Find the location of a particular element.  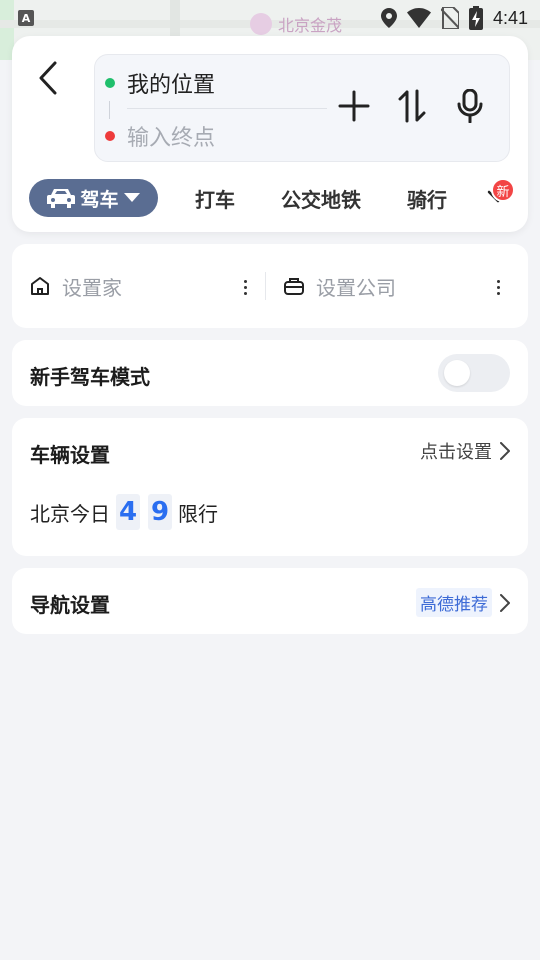

swap-icon is located at coordinates (412, 106).